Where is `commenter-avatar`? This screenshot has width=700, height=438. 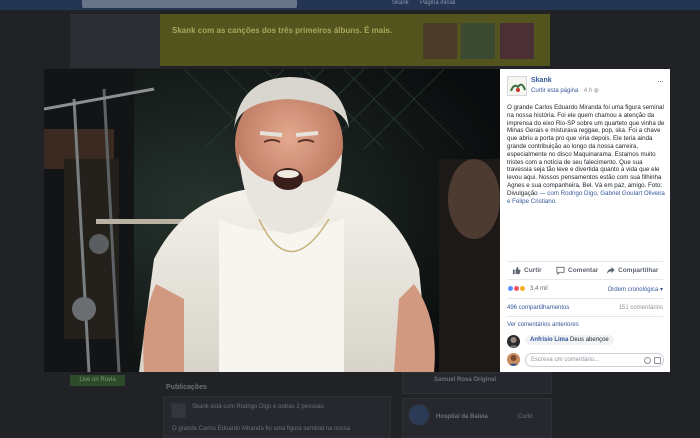
commenter-avatar is located at coordinates (513, 341).